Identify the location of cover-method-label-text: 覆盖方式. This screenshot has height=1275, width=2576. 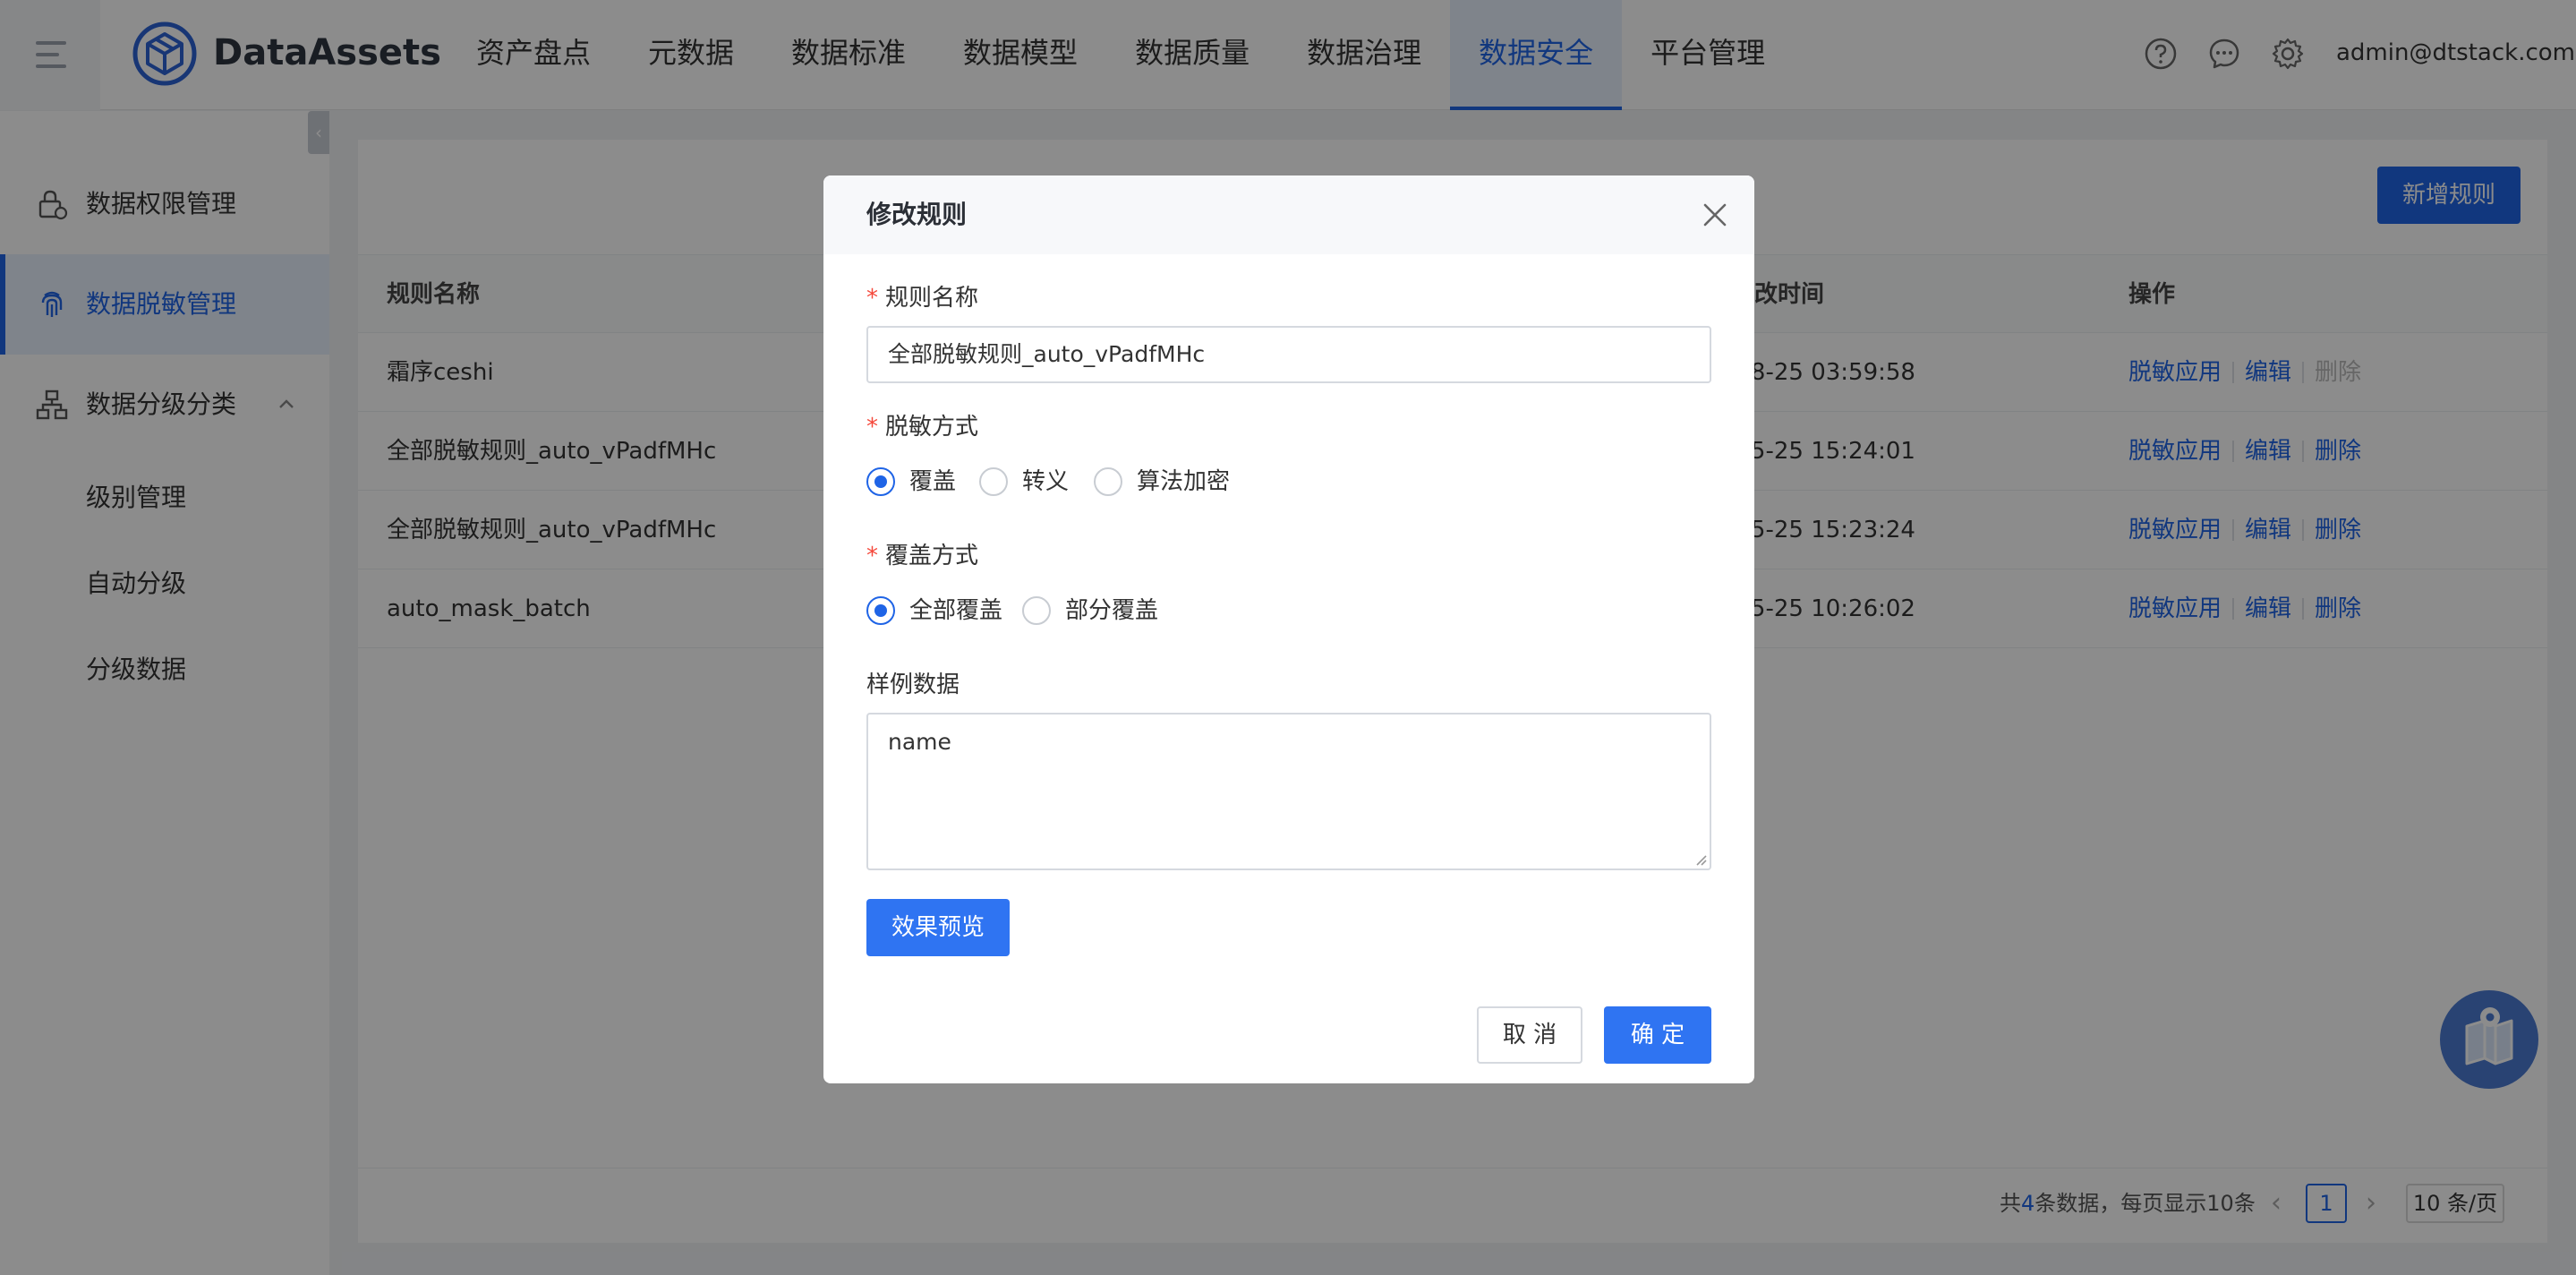
(932, 556).